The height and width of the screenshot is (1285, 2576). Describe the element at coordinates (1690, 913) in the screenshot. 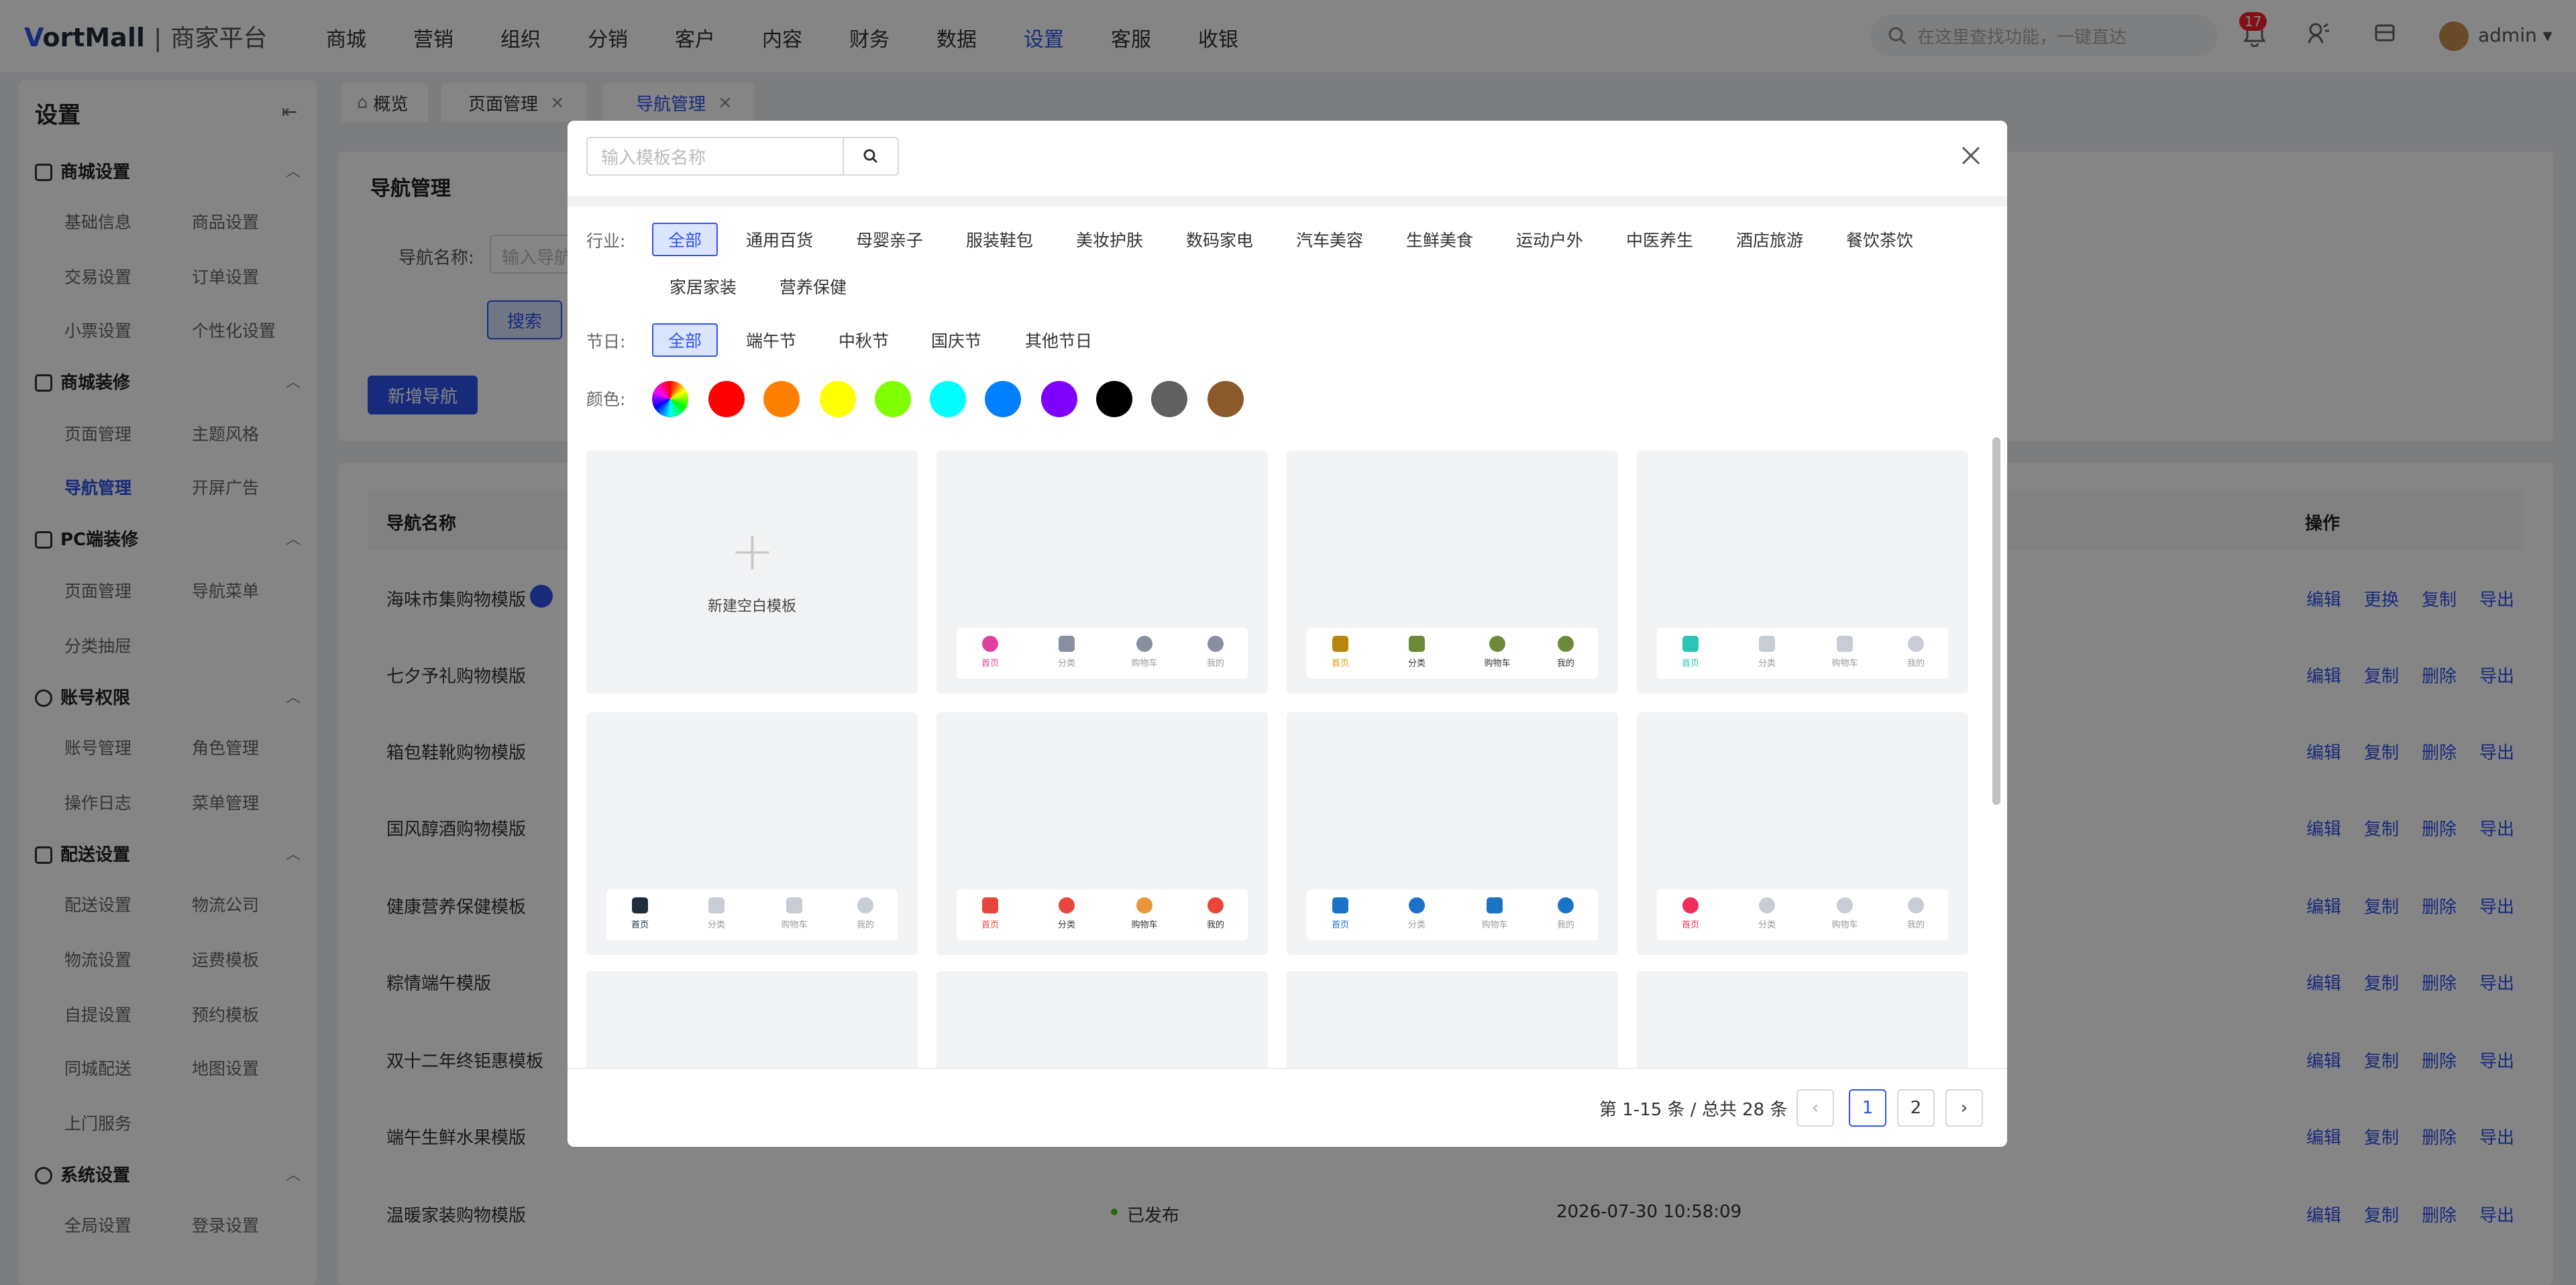

I see `star-icon: 首页` at that location.